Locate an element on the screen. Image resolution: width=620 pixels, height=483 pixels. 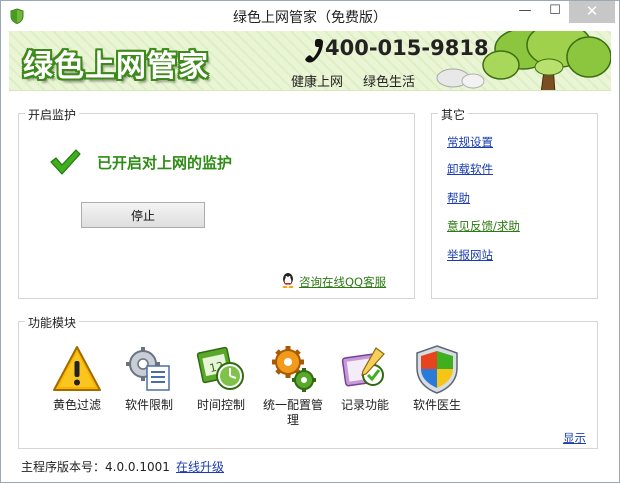
other-group-label: 其它 is located at coordinates (453, 114).